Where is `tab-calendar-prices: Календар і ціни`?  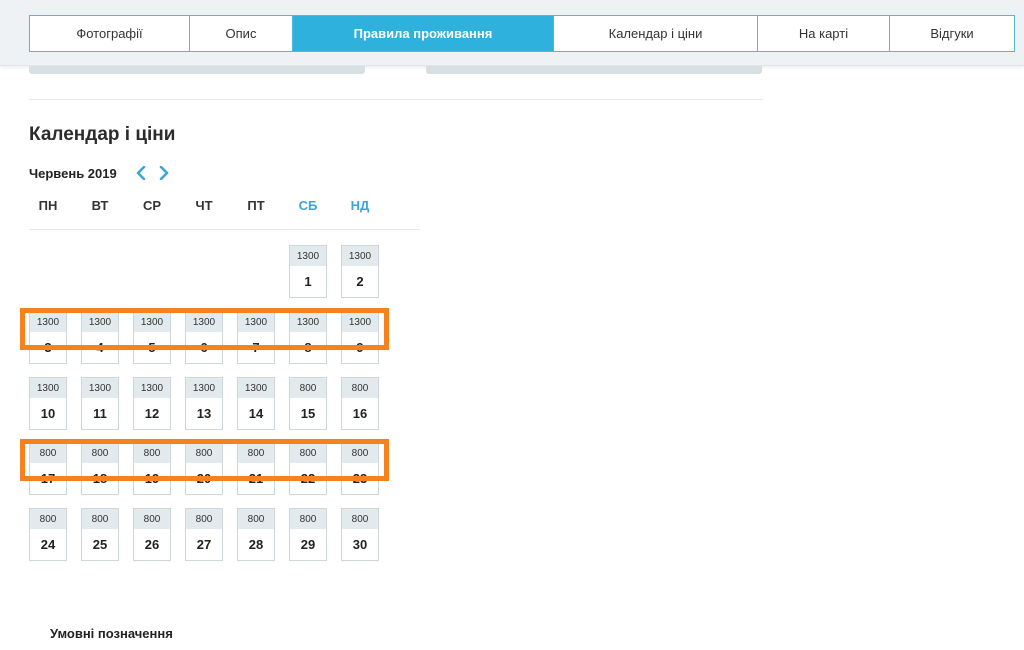
tab-calendar-prices: Календар і ціни is located at coordinates (656, 33).